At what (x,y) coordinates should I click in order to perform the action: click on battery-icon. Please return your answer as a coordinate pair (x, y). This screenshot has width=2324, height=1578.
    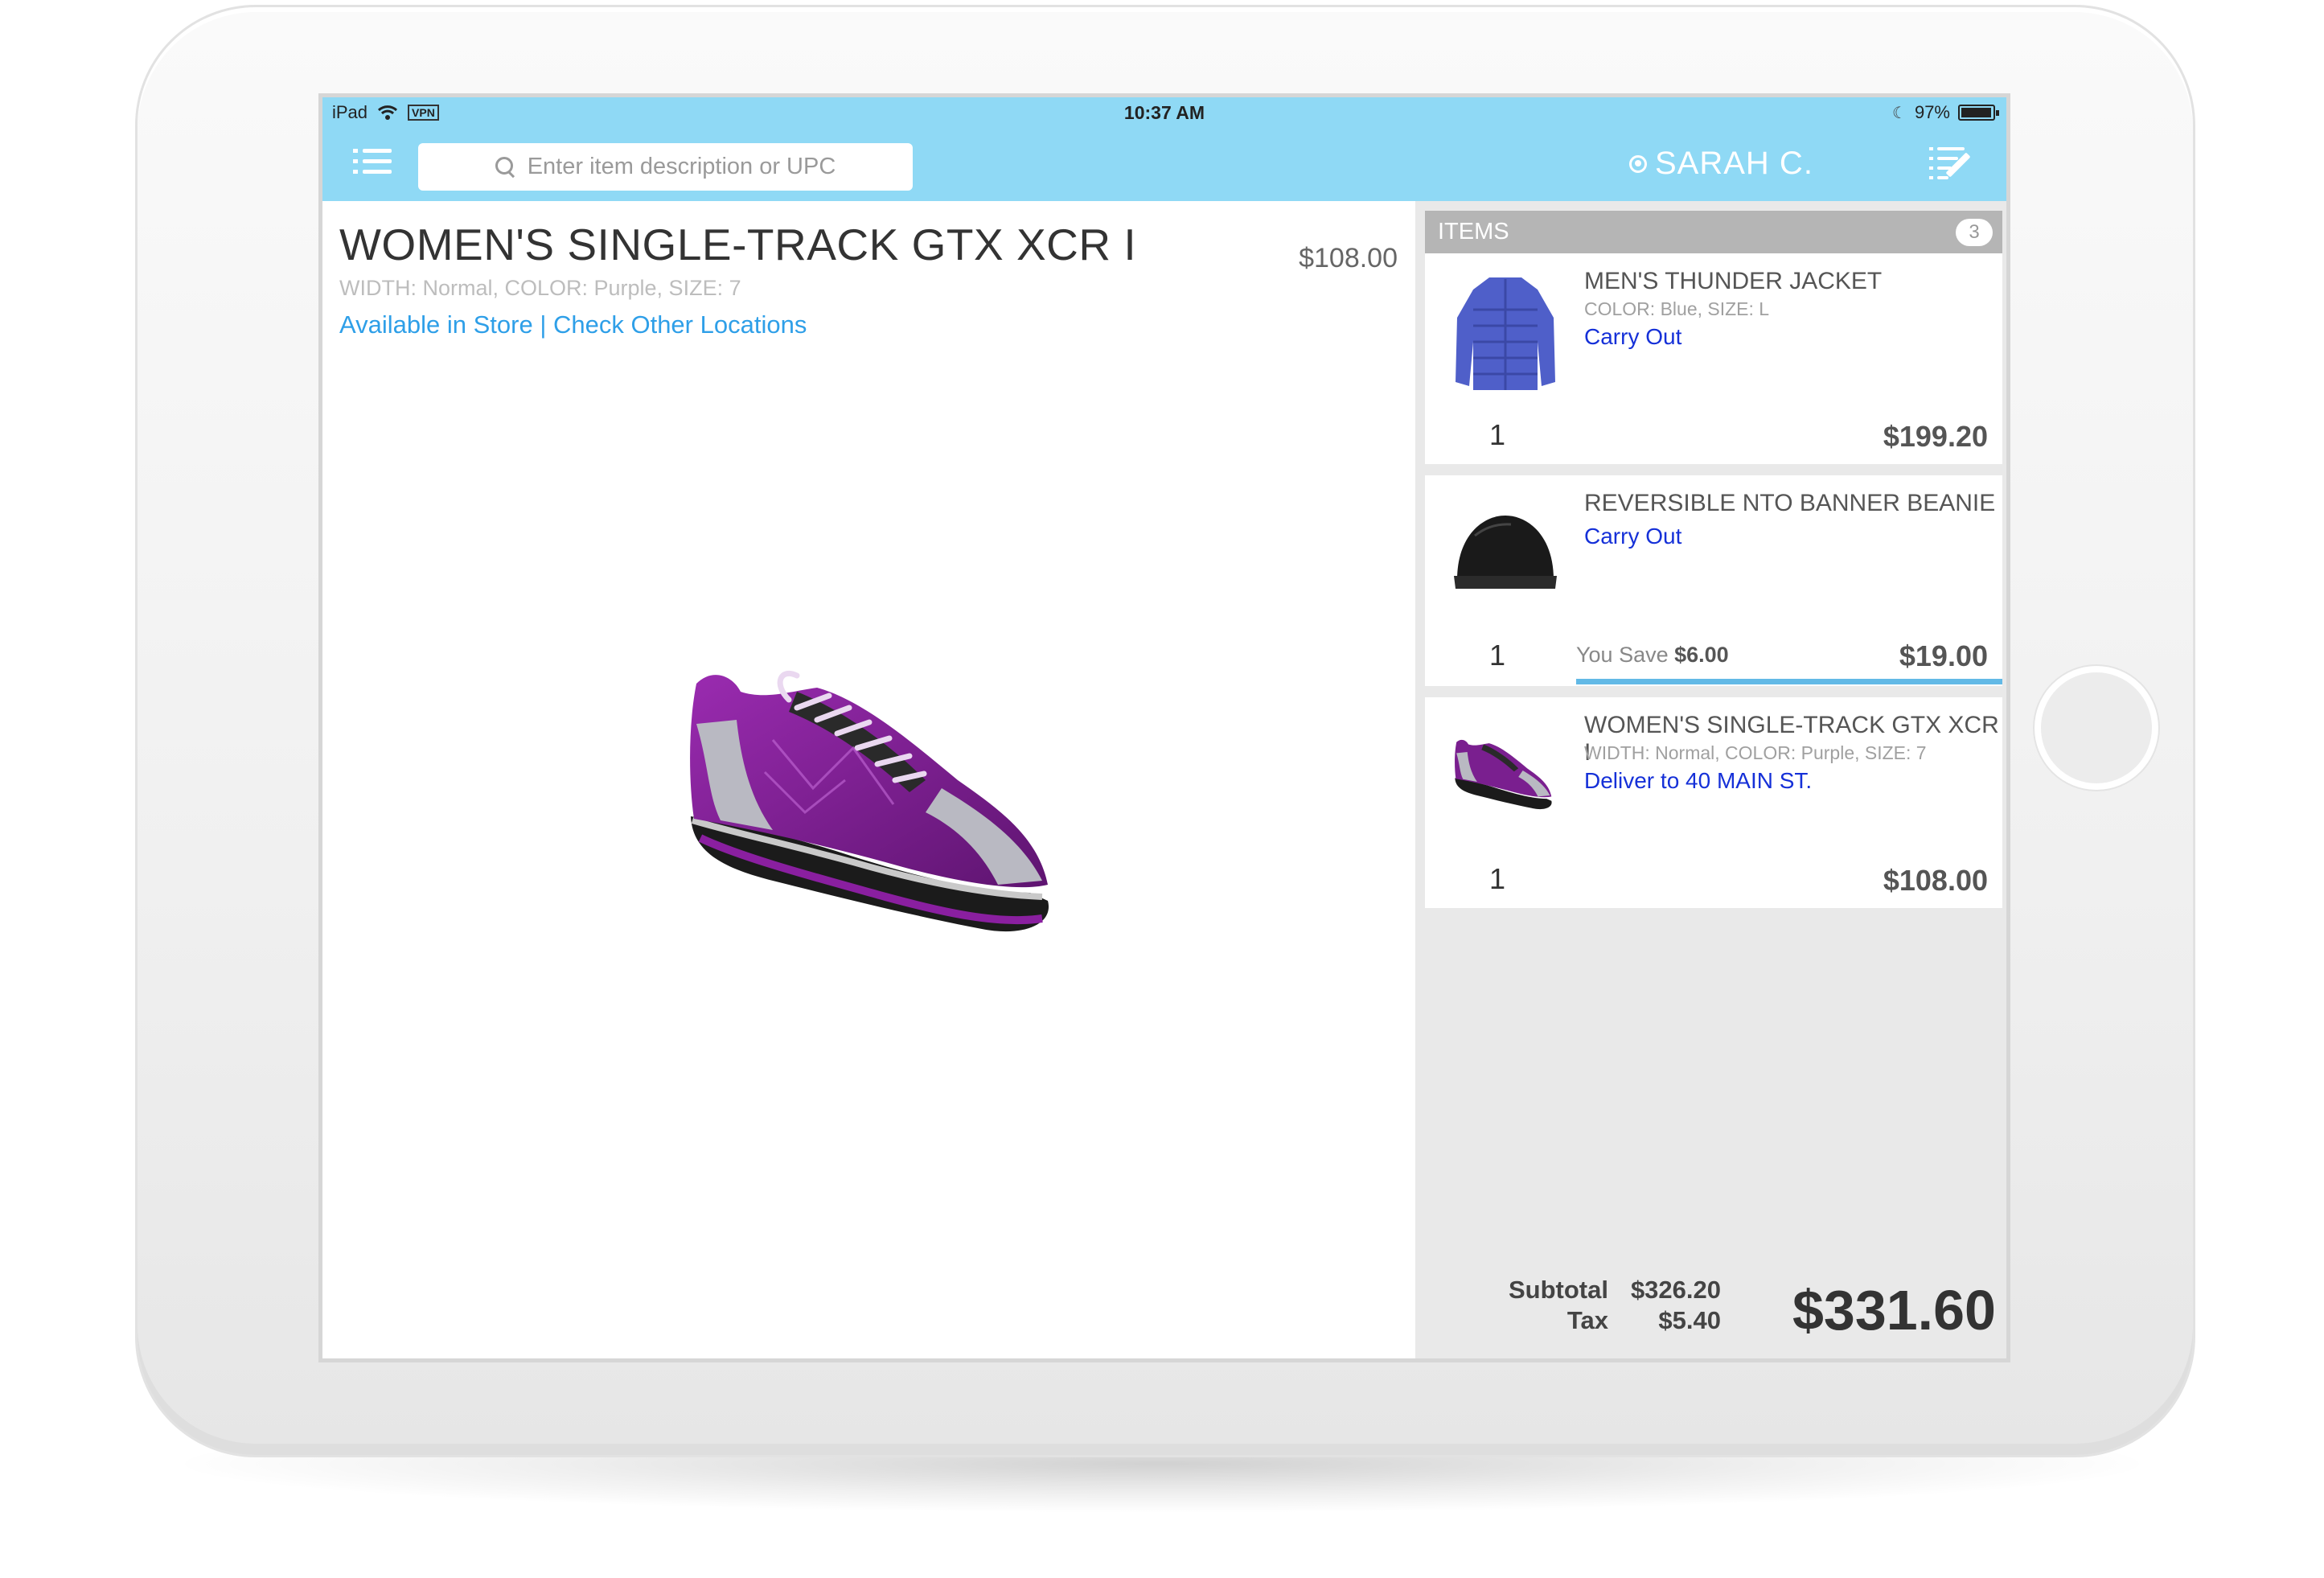
    Looking at the image, I should click on (1978, 113).